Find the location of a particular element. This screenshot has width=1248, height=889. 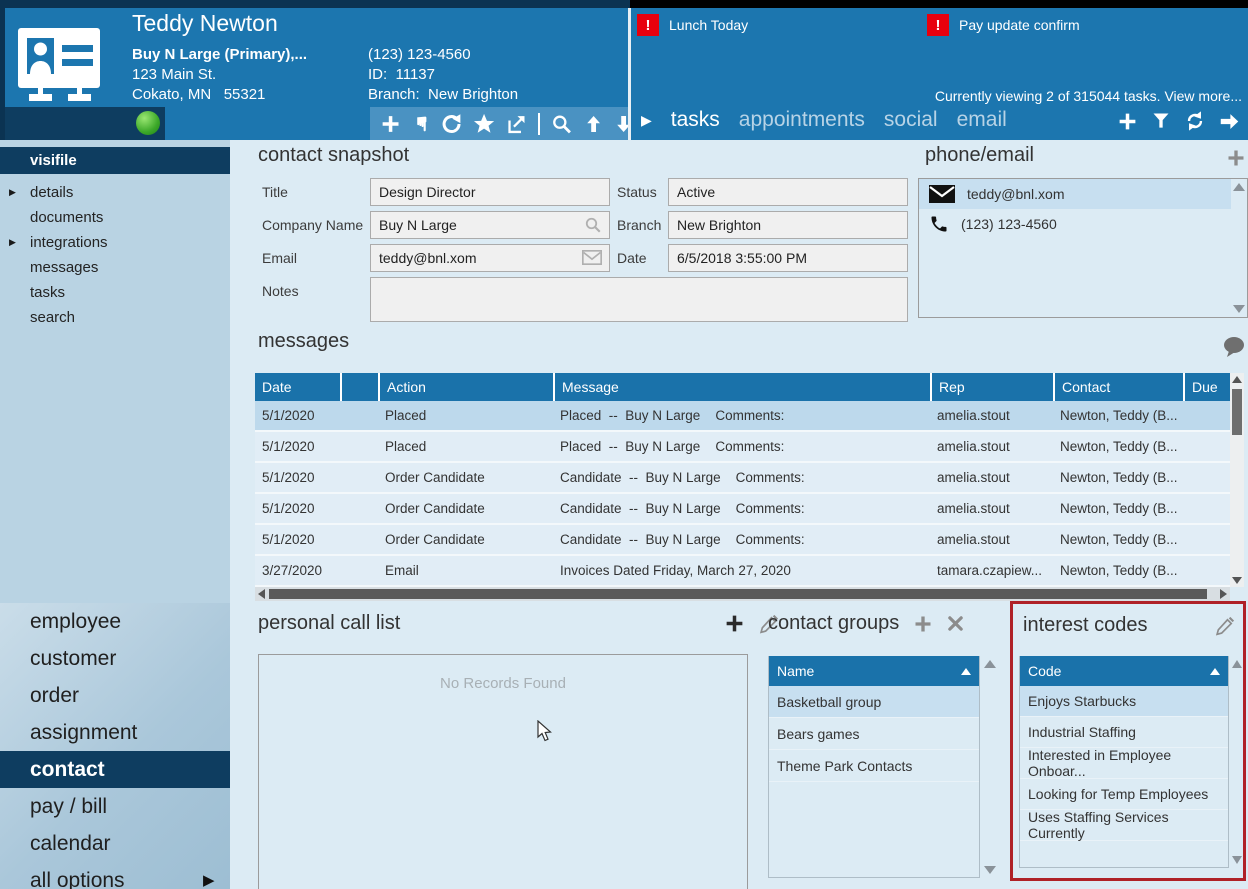

contact-group-row: Theme Park Contacts is located at coordinates (874, 766).